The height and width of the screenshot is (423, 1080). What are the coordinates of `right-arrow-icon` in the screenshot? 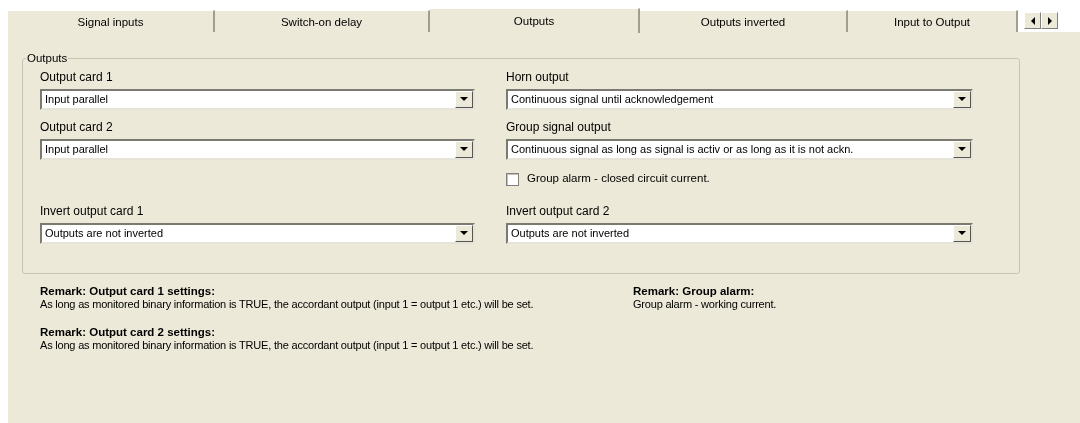 It's located at (1049, 20).